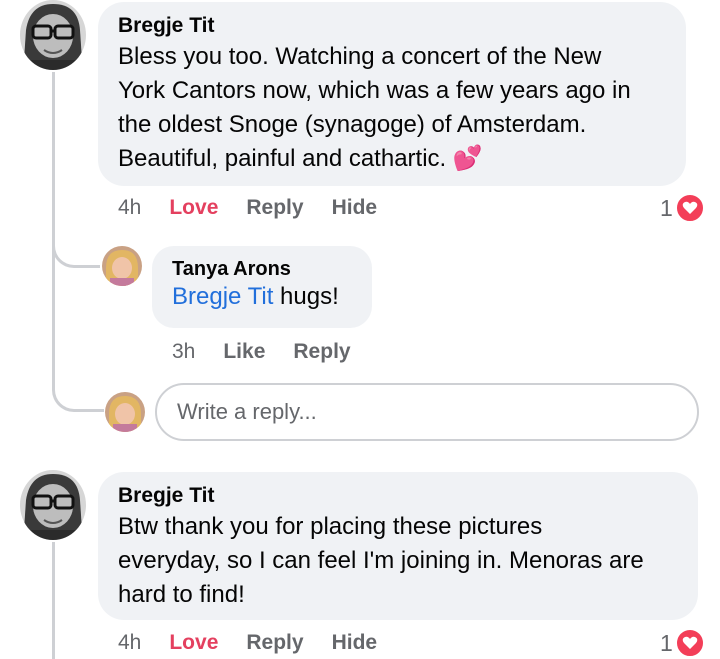 The height and width of the screenshot is (659, 720). I want to click on reply-timestamp: 3h, so click(183, 352).